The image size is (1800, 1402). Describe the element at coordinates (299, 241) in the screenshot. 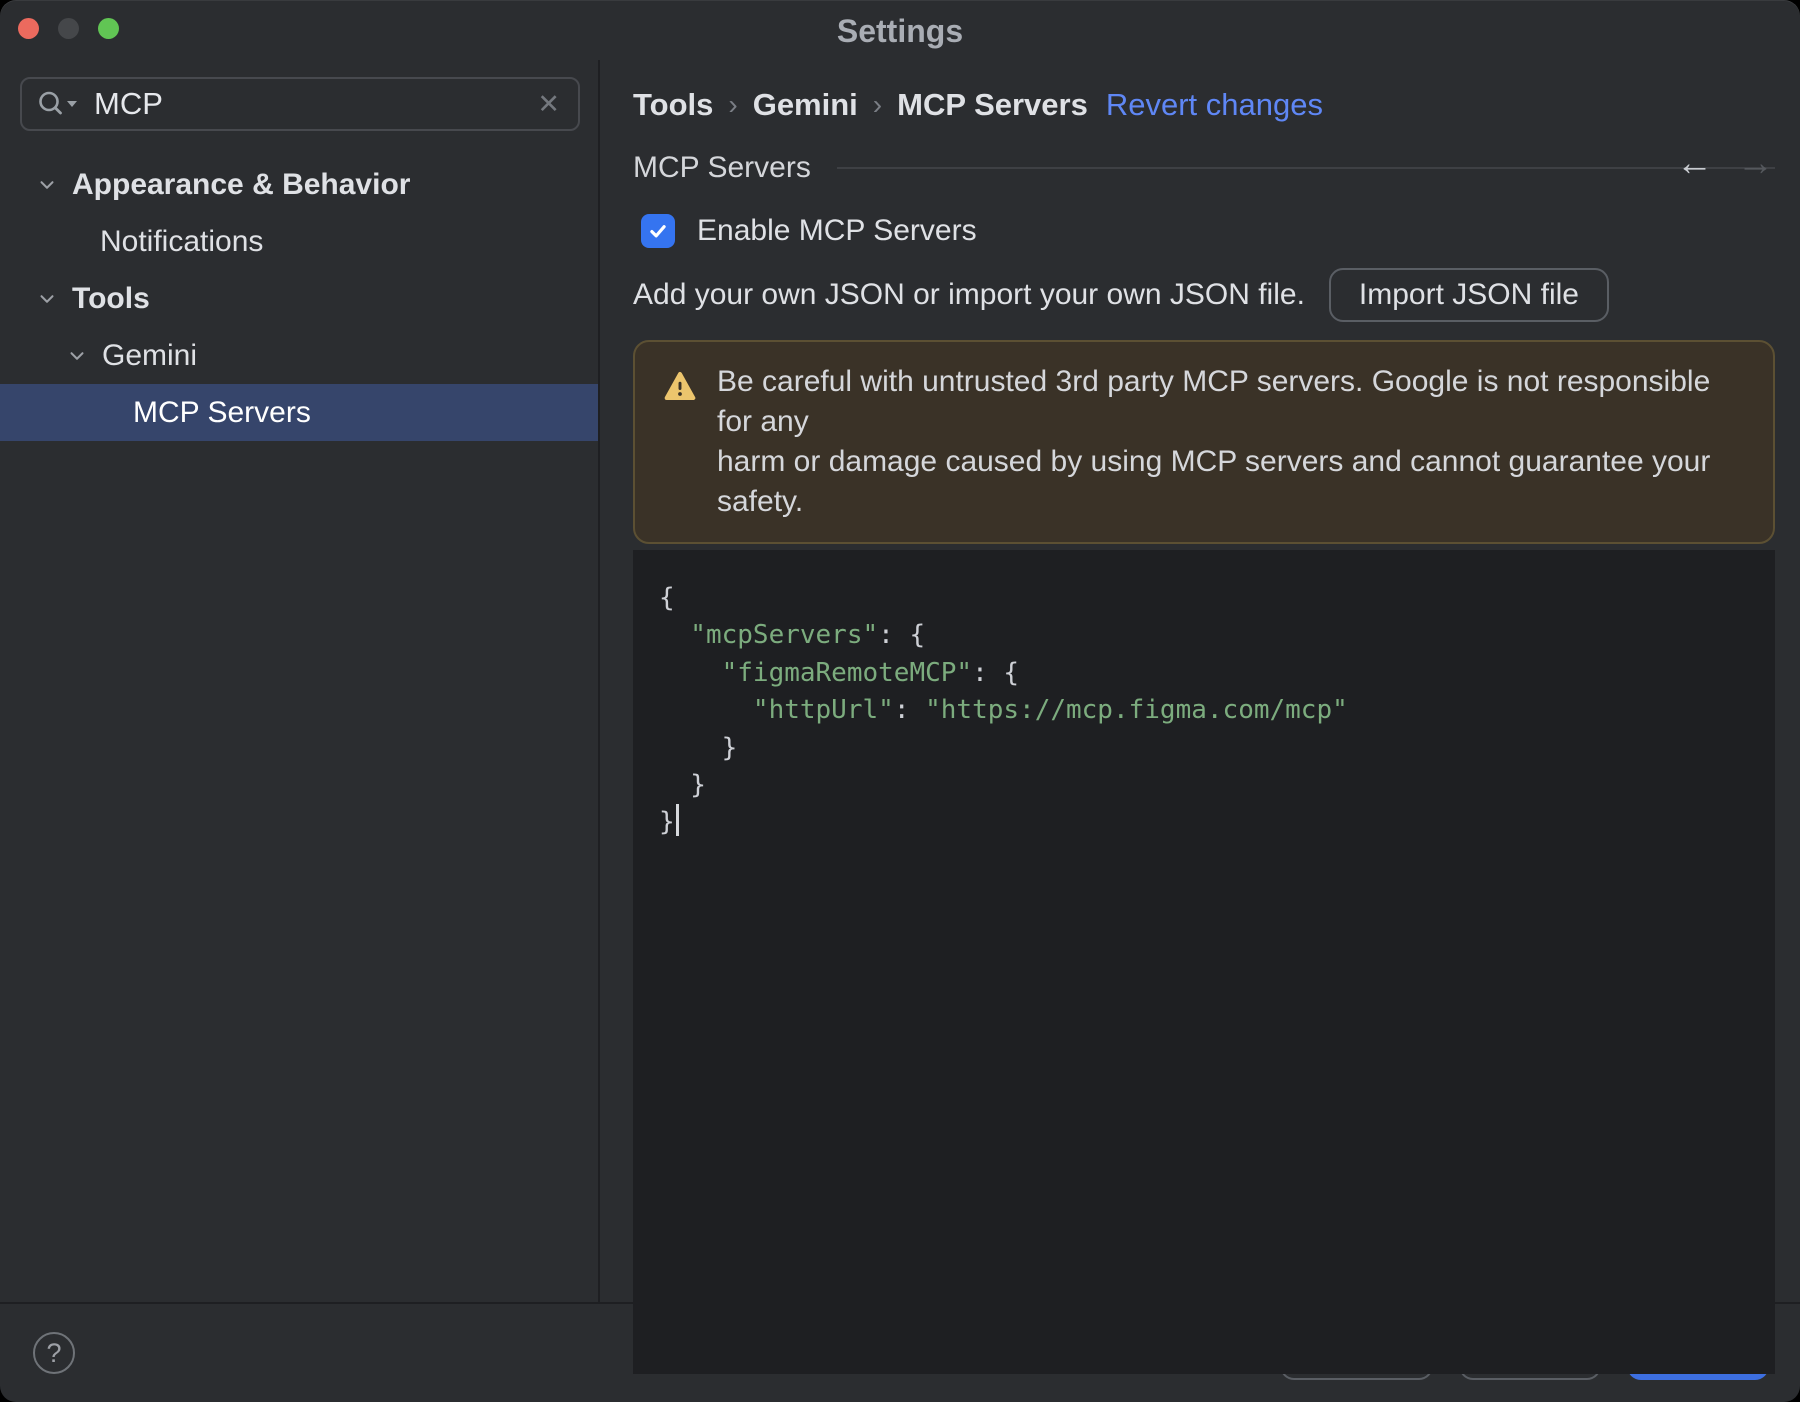

I see `sidebar-item-notifications: Notifications` at that location.